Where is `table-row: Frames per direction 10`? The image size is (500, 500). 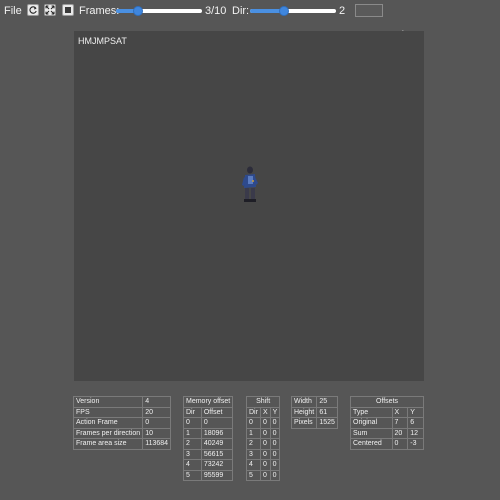
table-row: Frames per direction 10 is located at coordinates (122, 433).